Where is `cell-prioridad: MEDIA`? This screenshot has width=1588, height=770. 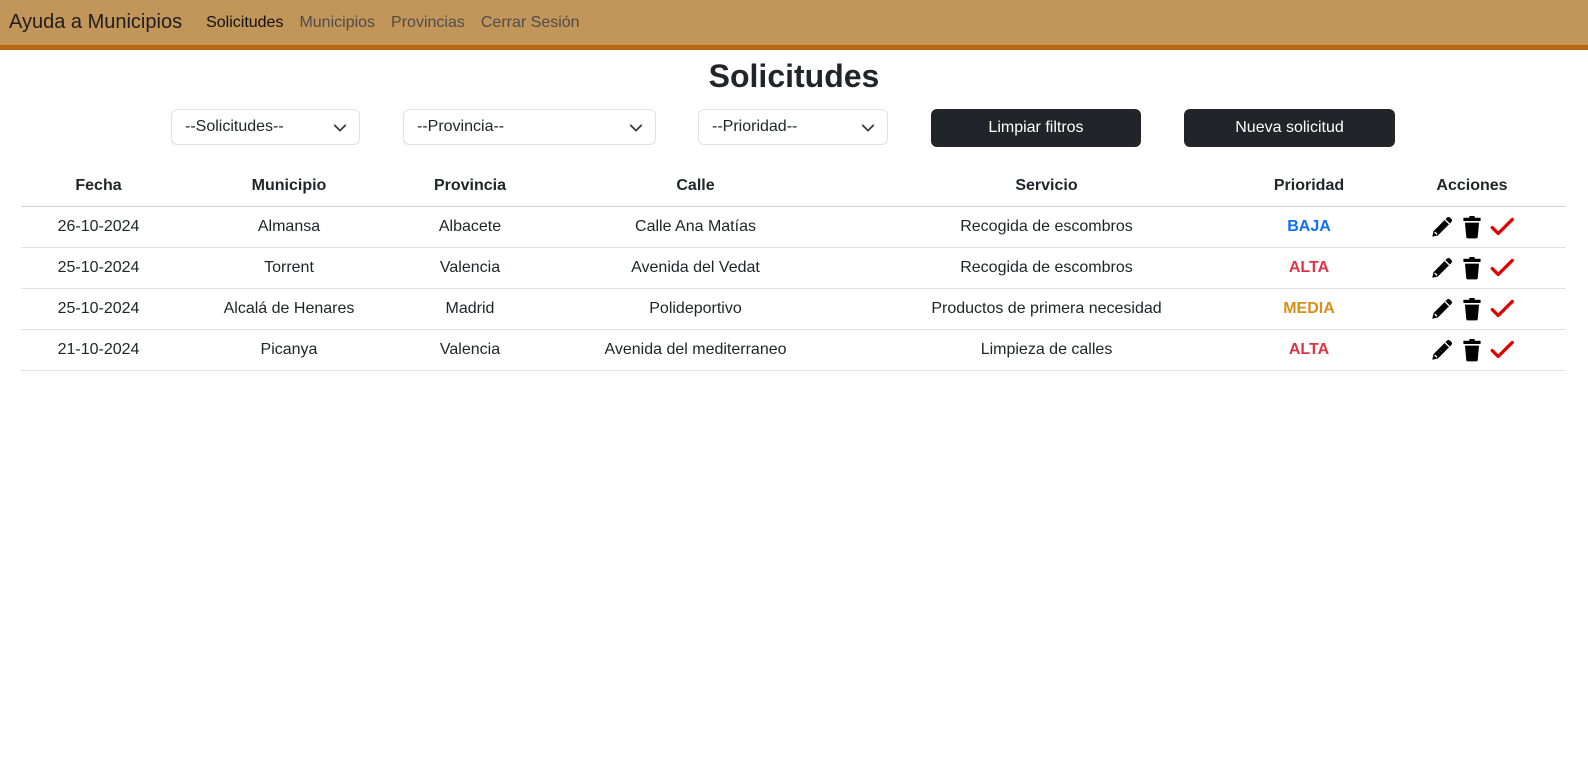 cell-prioridad: MEDIA is located at coordinates (1309, 309).